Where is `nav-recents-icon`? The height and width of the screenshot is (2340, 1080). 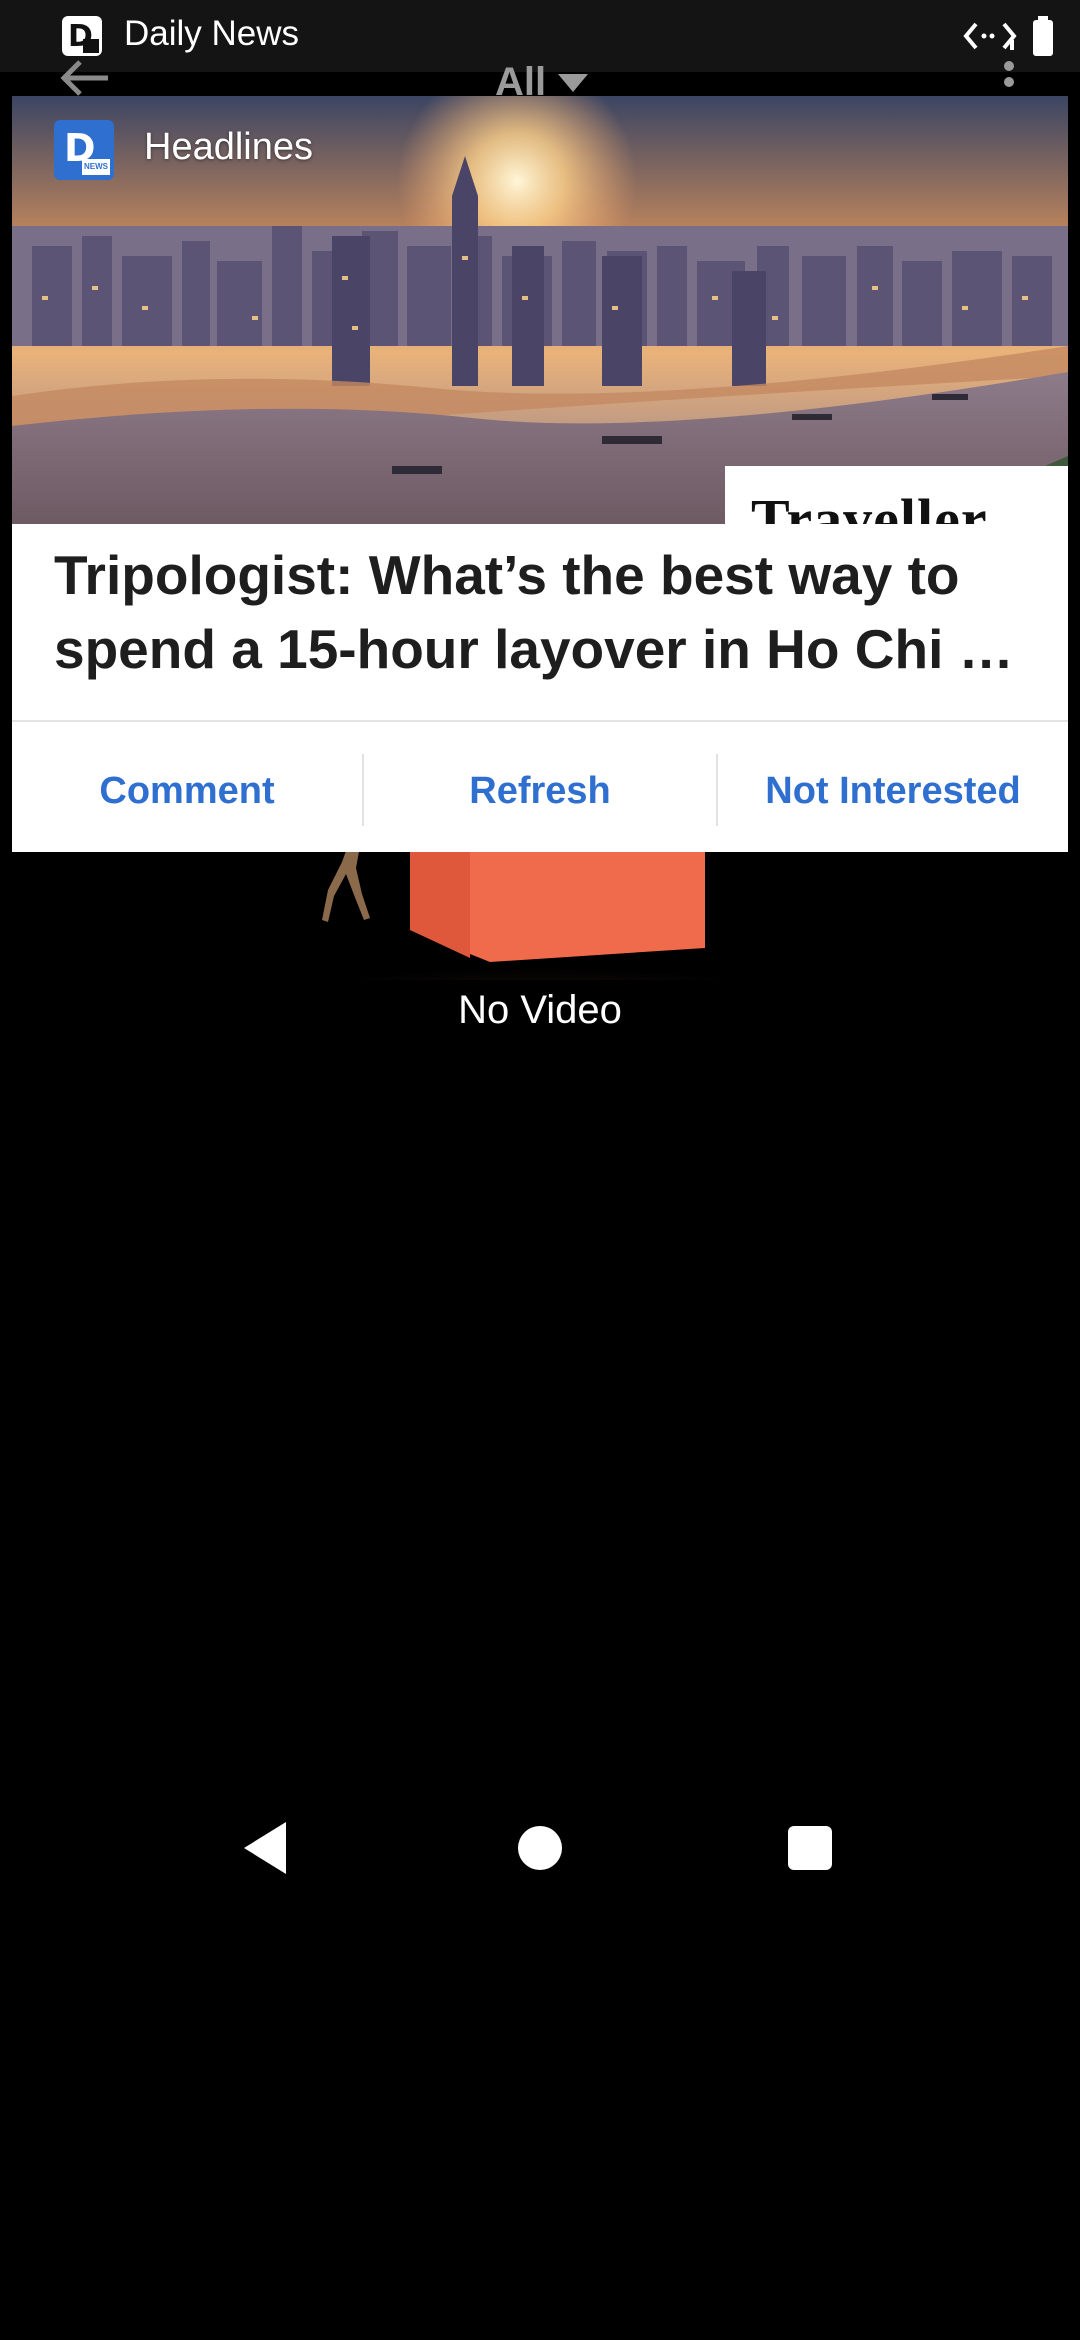 nav-recents-icon is located at coordinates (810, 1848).